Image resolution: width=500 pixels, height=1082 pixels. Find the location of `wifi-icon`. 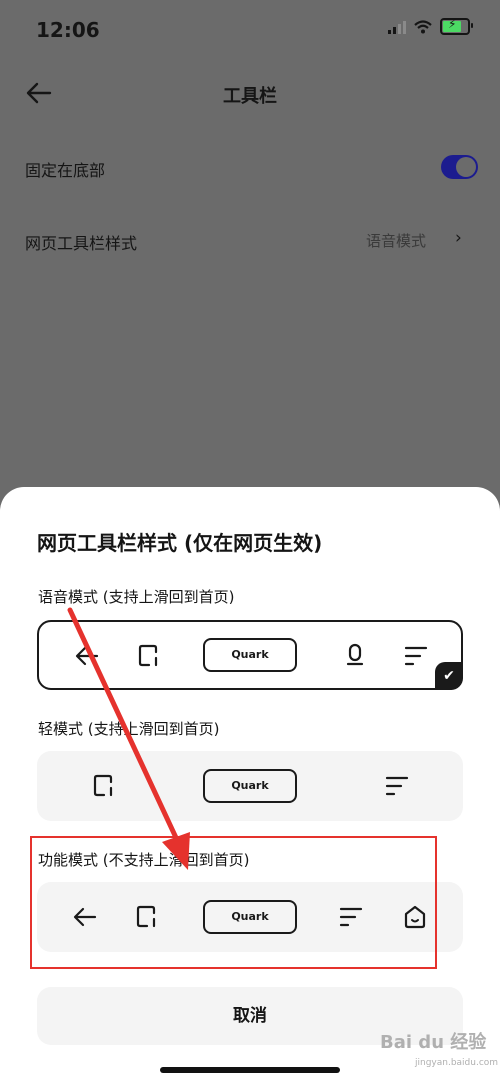

wifi-icon is located at coordinates (423, 26).